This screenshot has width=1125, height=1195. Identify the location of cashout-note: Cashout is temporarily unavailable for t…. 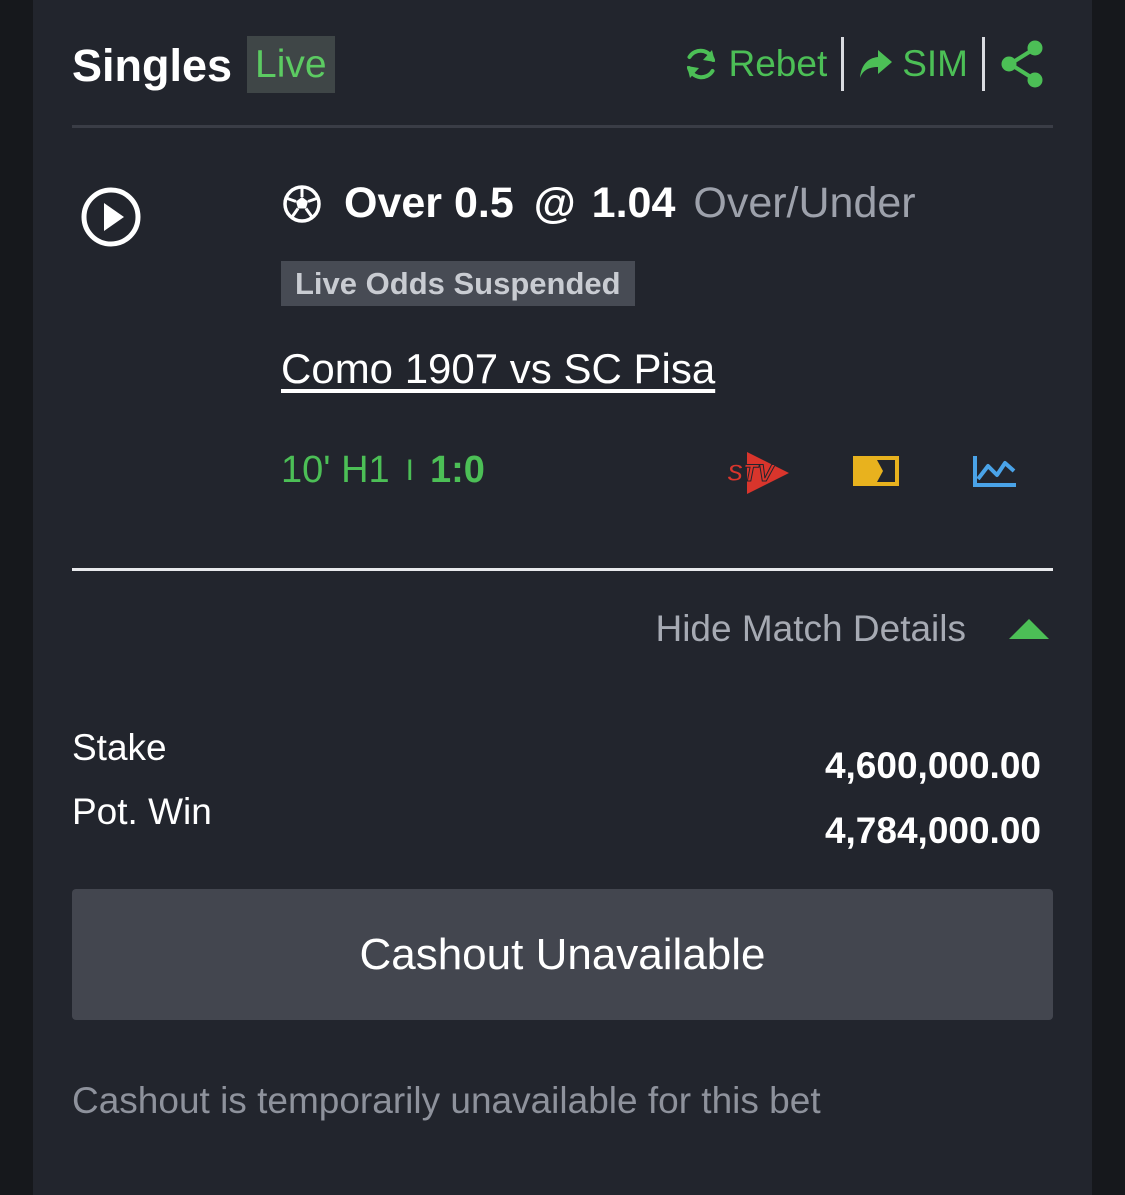
(446, 1100).